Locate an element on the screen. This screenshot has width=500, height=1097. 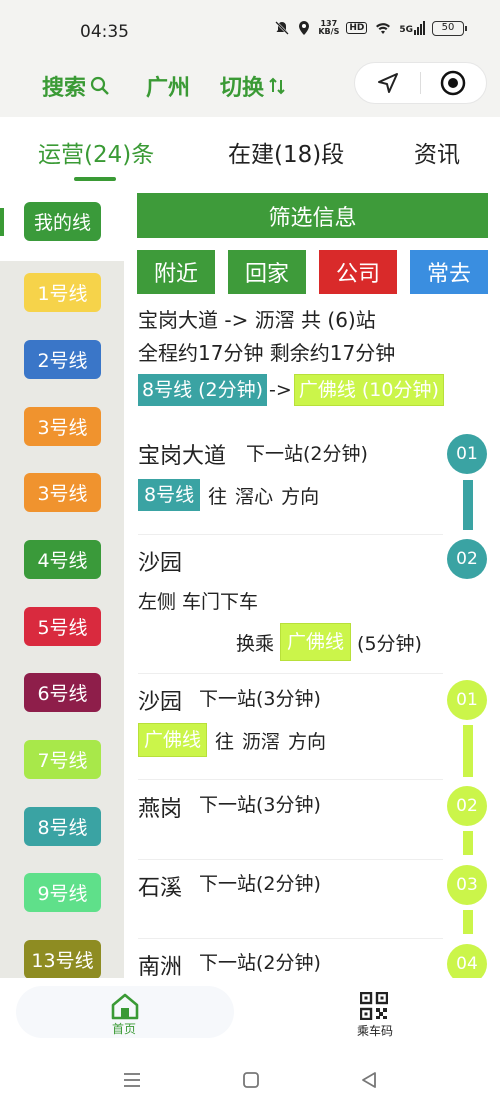
status-icons: 137 KB/S HD 5G 50 is located at coordinates (370, 27).